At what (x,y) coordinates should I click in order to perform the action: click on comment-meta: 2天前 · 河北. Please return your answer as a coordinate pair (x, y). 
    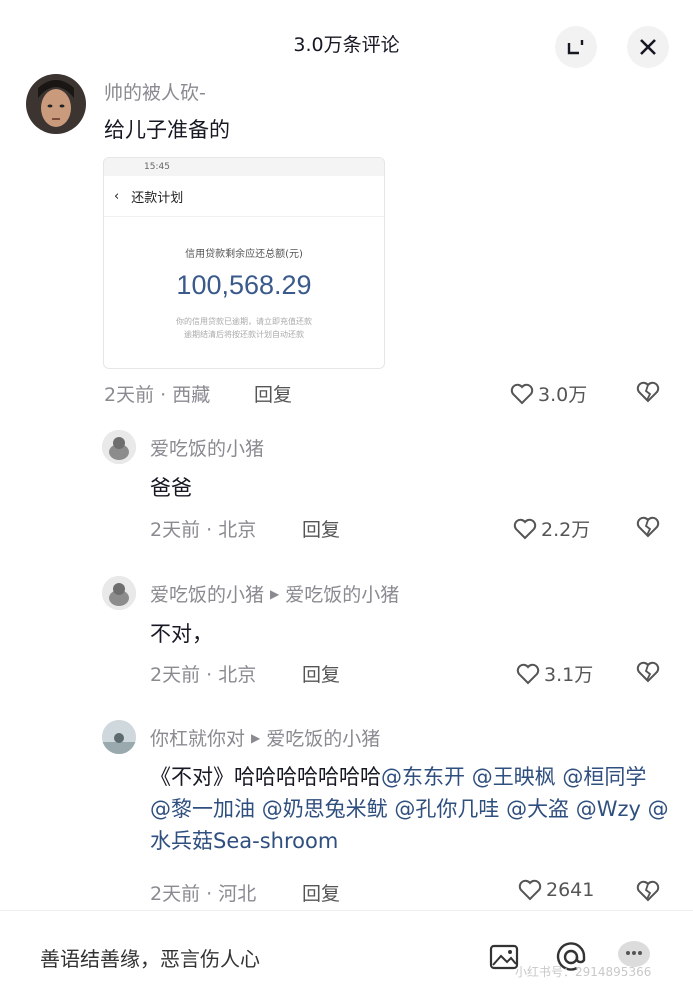
    Looking at the image, I should click on (203, 894).